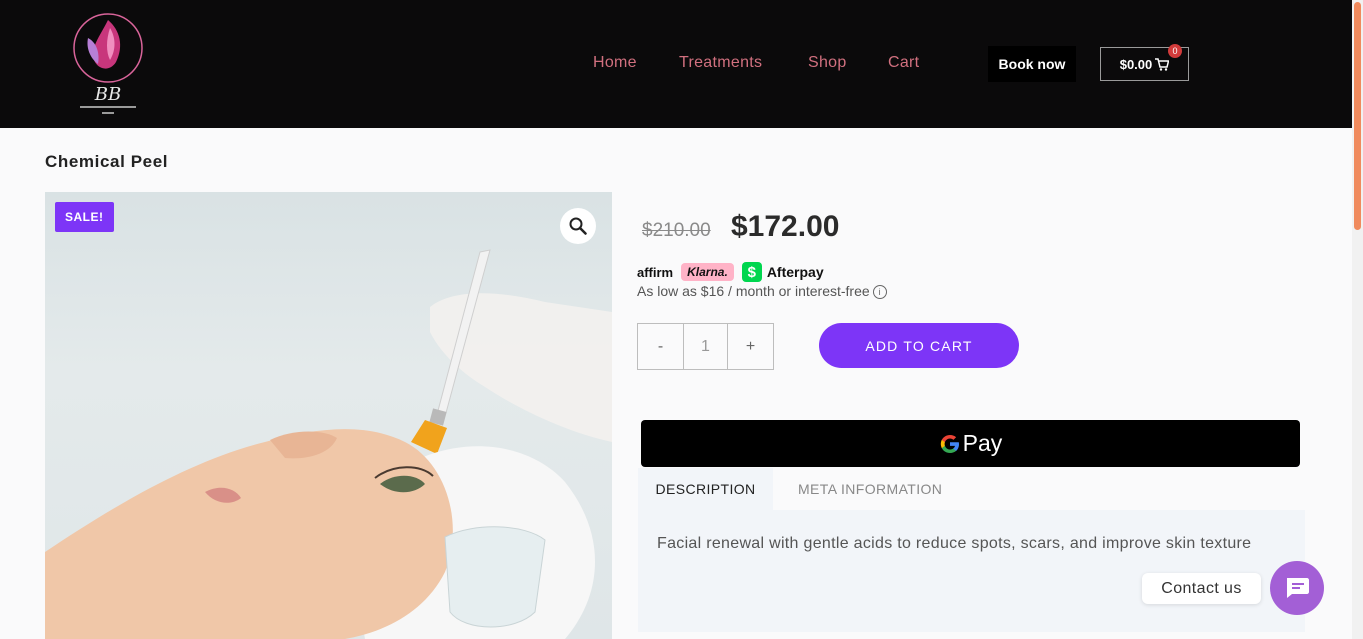  Describe the element at coordinates (827, 63) in the screenshot. I see `nav-shop: Shop` at that location.